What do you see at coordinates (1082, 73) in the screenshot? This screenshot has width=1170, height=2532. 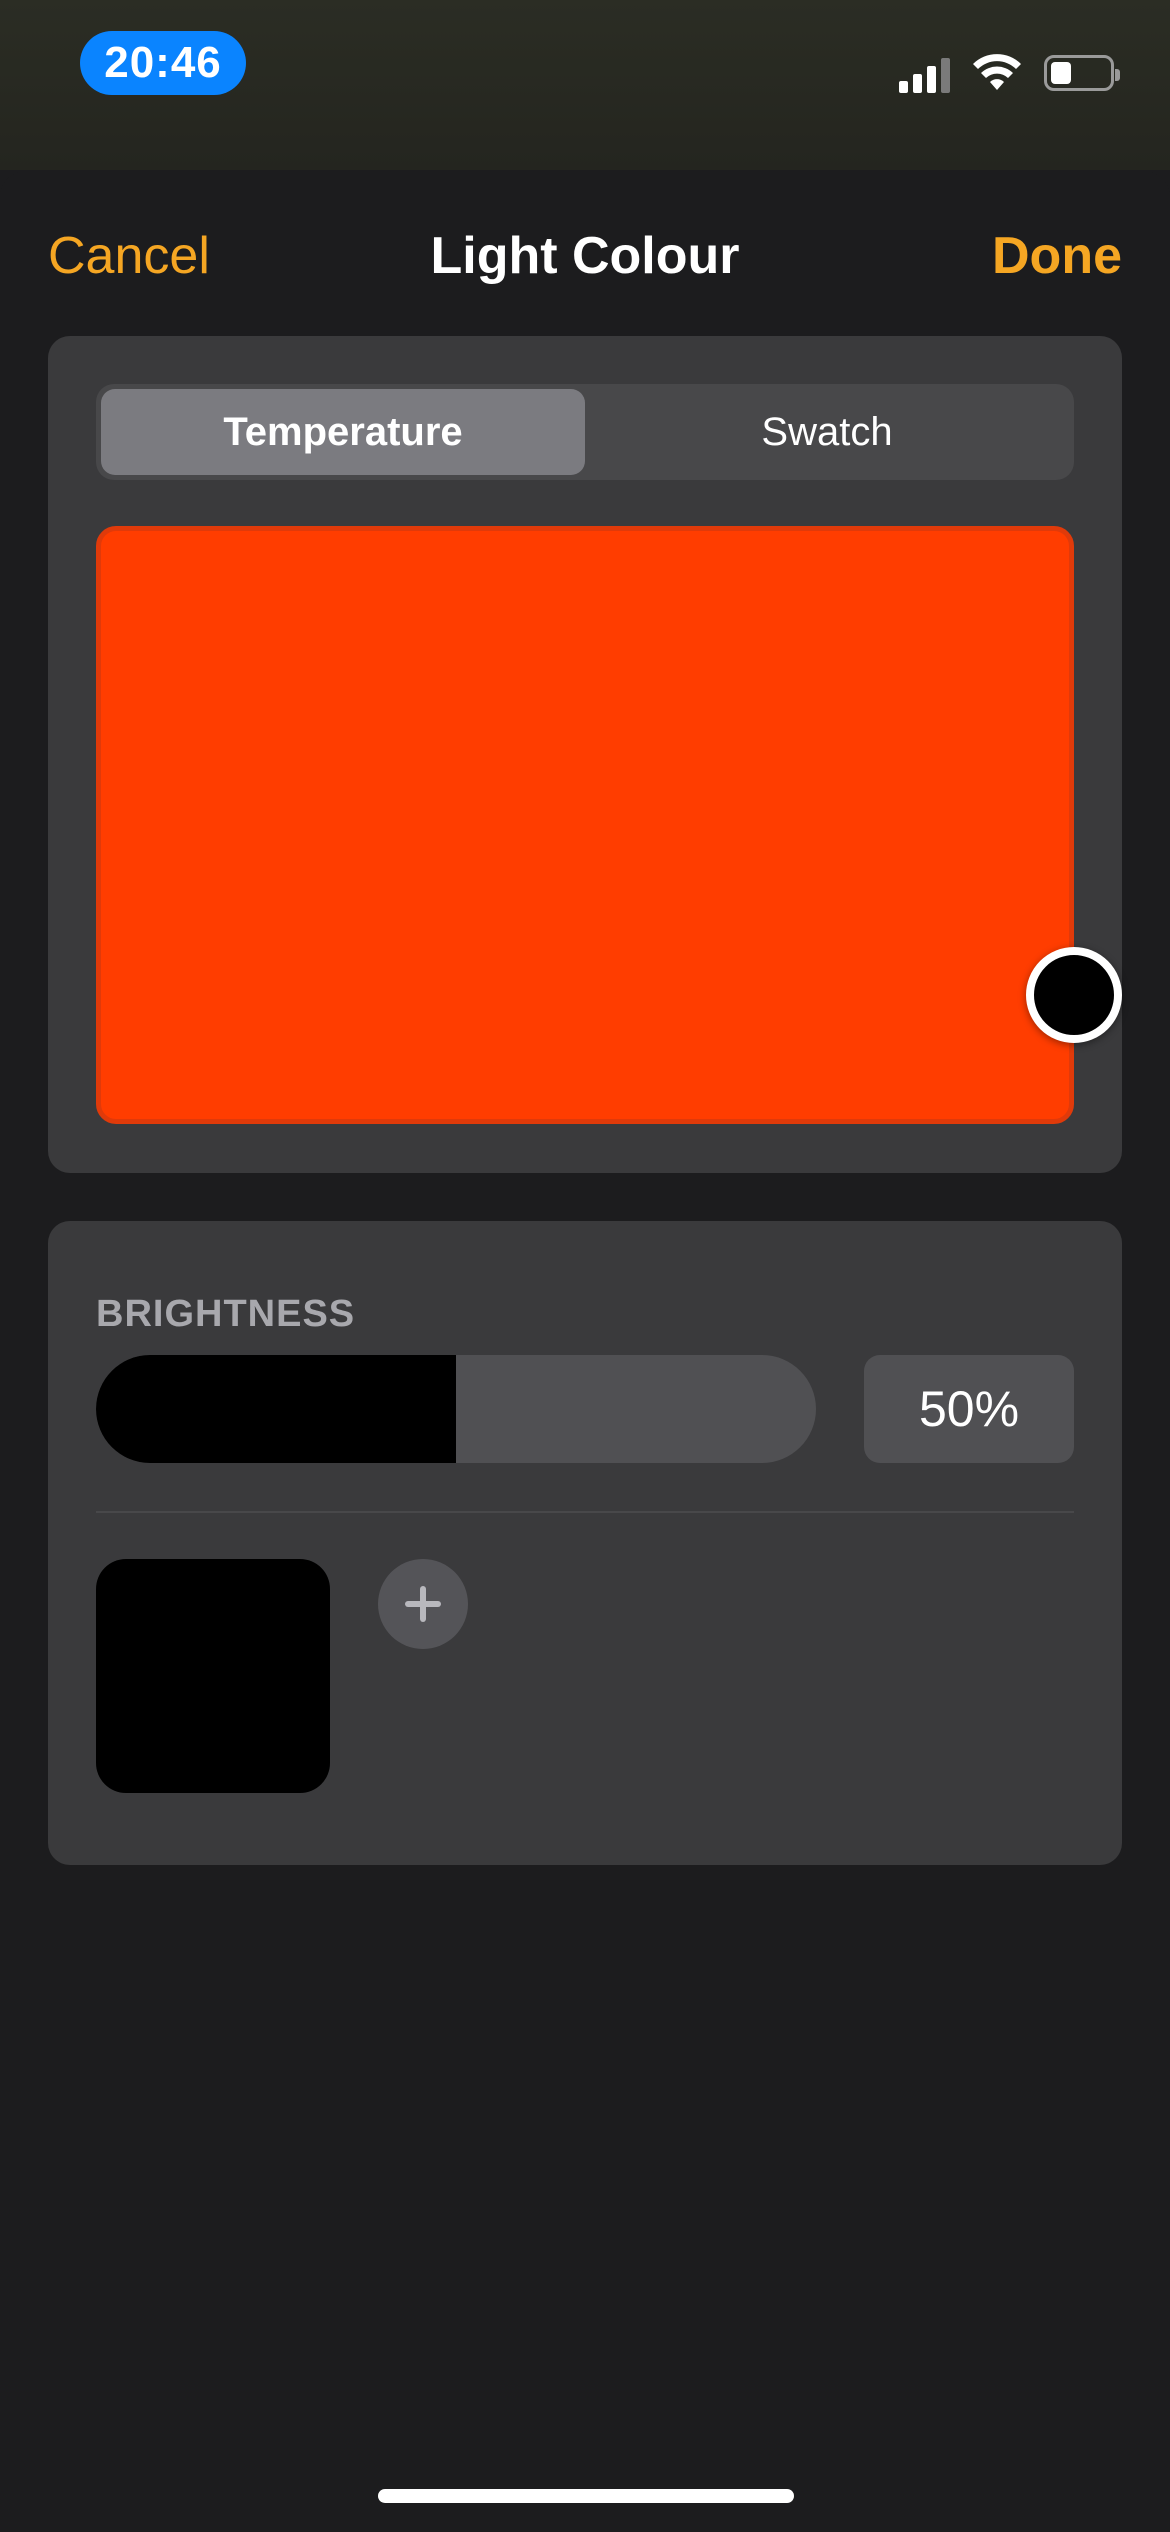 I see `battery-icon` at bounding box center [1082, 73].